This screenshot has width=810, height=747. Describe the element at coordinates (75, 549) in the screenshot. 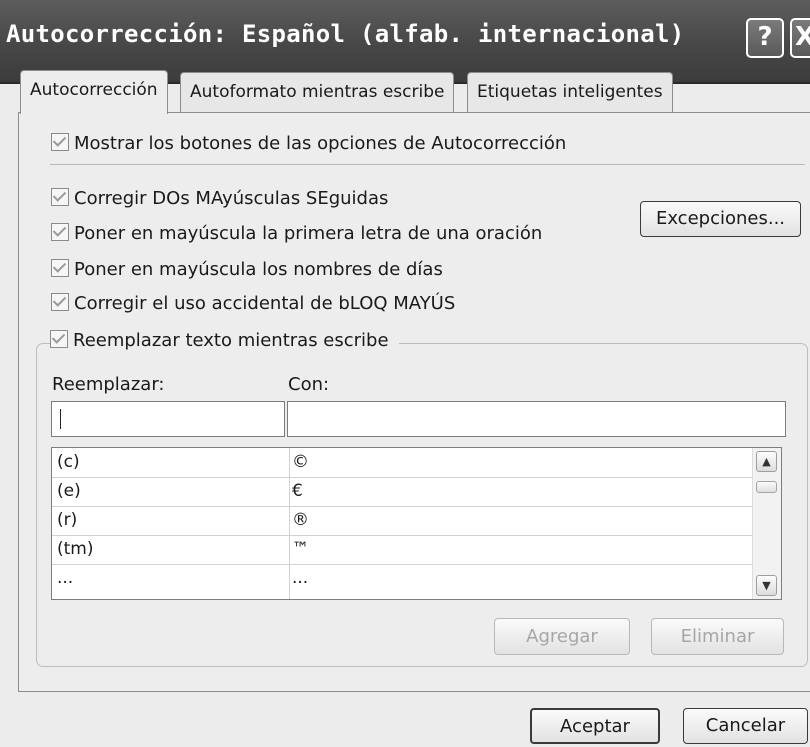

I see `list-item-from: (tm)` at that location.